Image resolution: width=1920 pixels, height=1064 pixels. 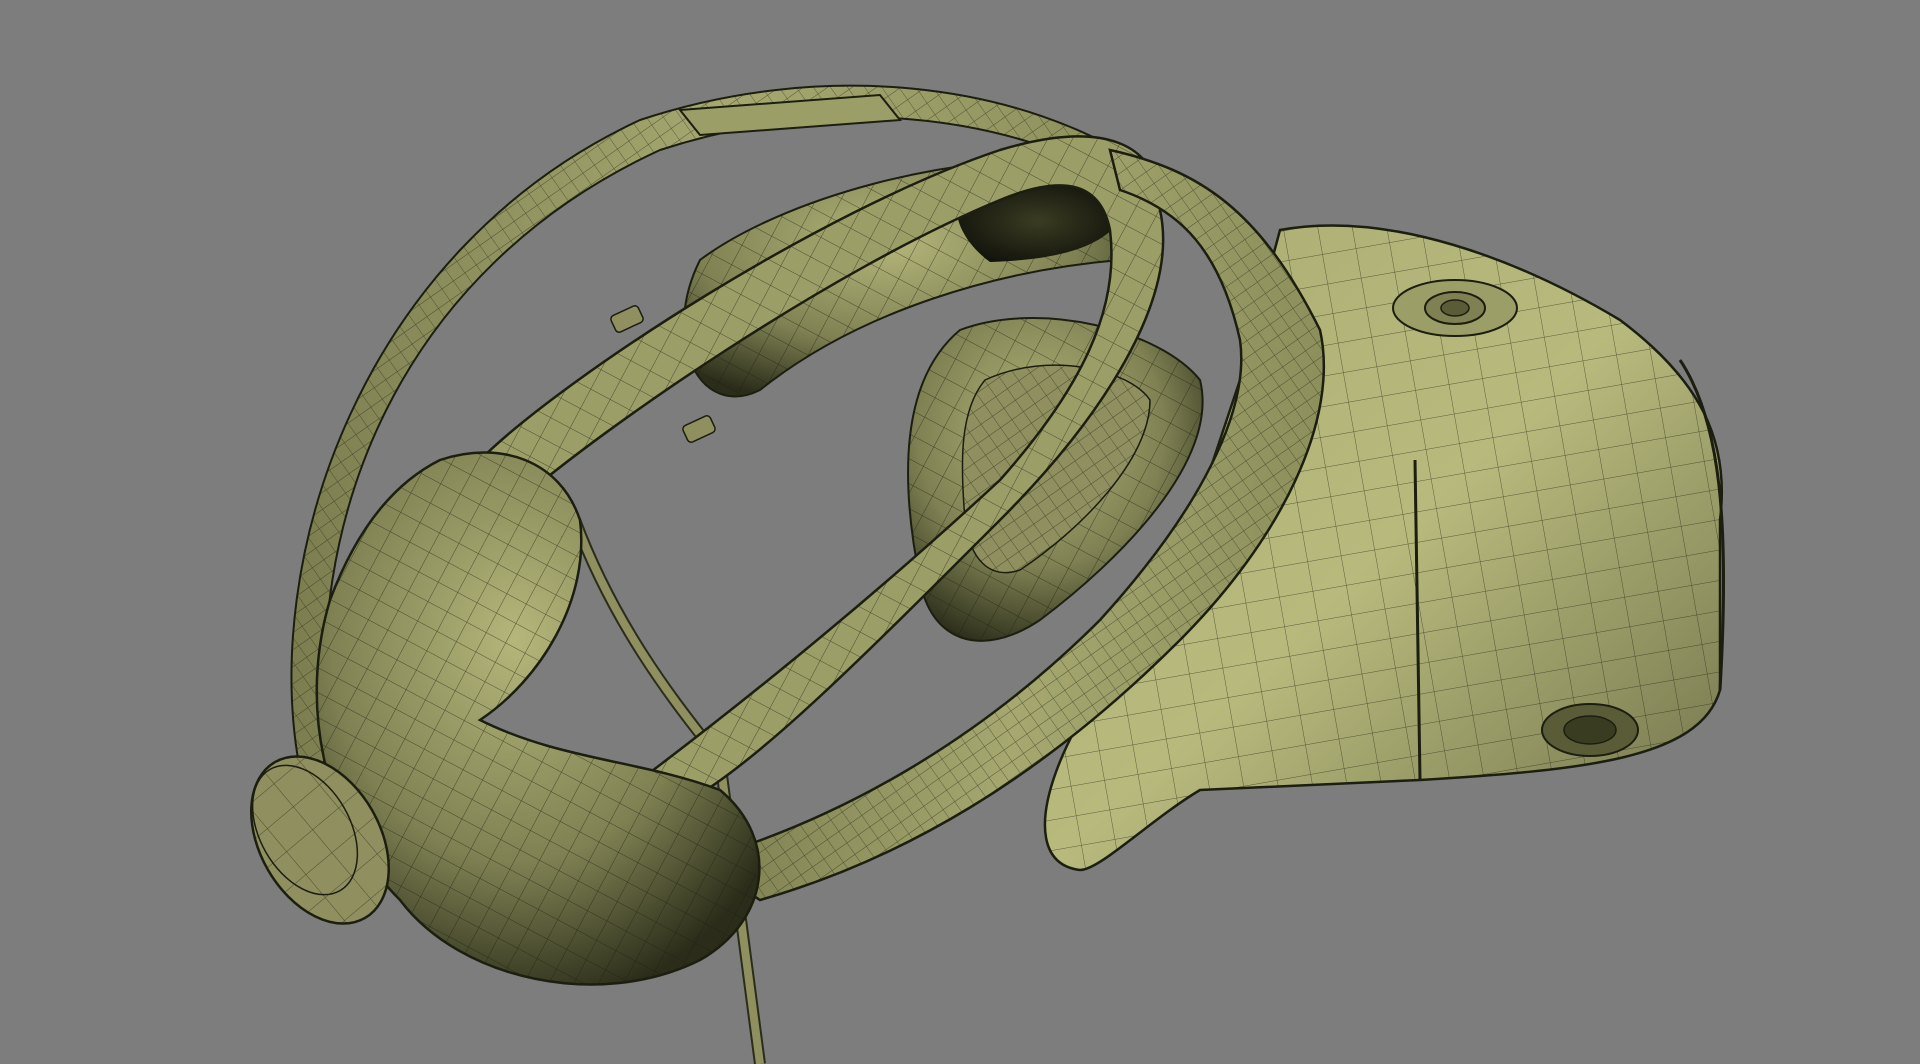 I want to click on top-camera-sensor-icon, so click(x=1455, y=308).